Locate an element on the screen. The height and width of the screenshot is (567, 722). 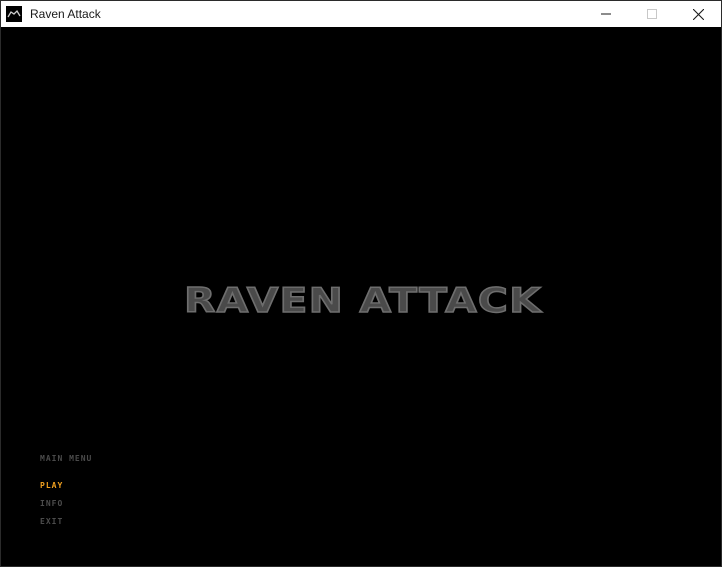
logo-text: RAVEN ATTACK is located at coordinates (363, 299).